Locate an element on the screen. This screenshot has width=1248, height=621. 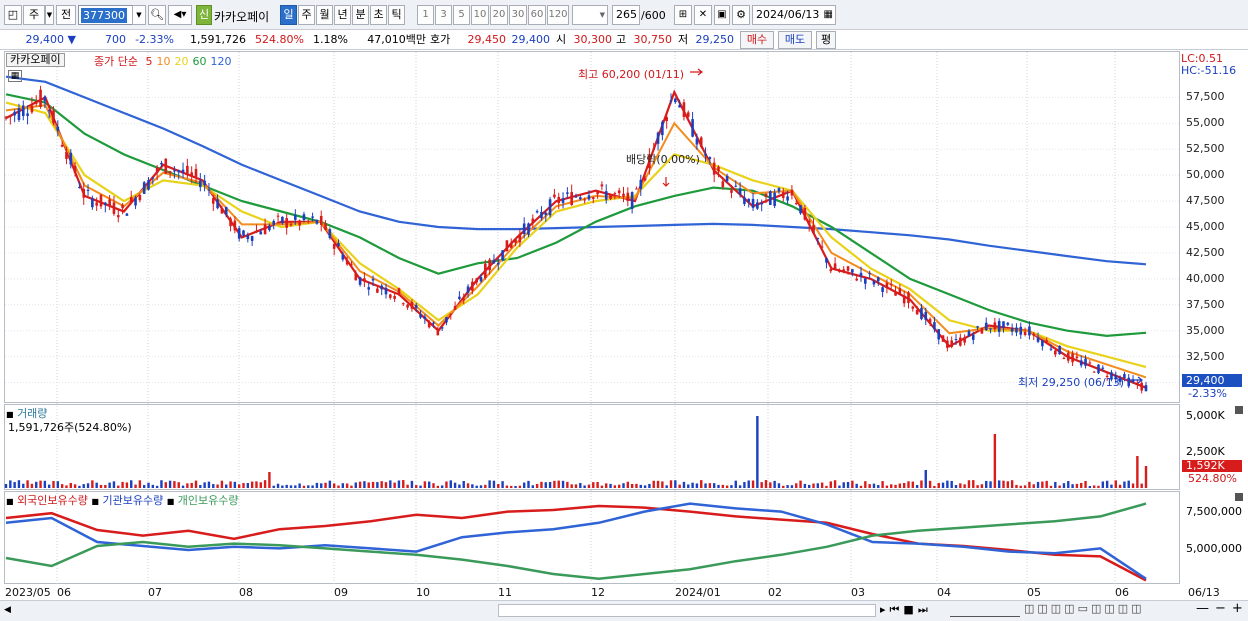
ma-legend-item: 60 is located at coordinates (199, 61).